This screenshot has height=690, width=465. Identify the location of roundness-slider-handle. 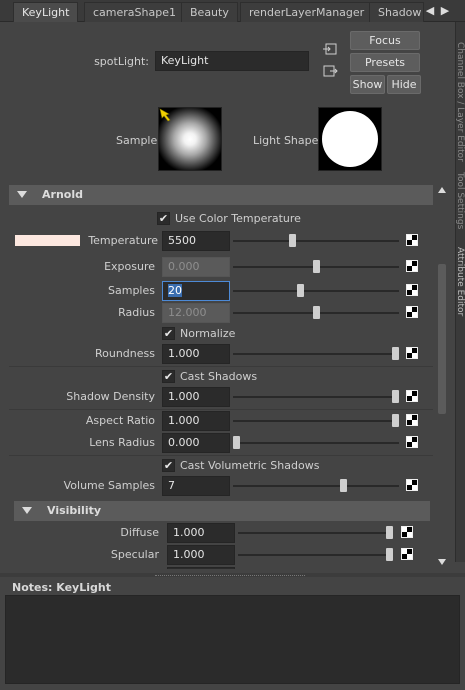
(395, 353).